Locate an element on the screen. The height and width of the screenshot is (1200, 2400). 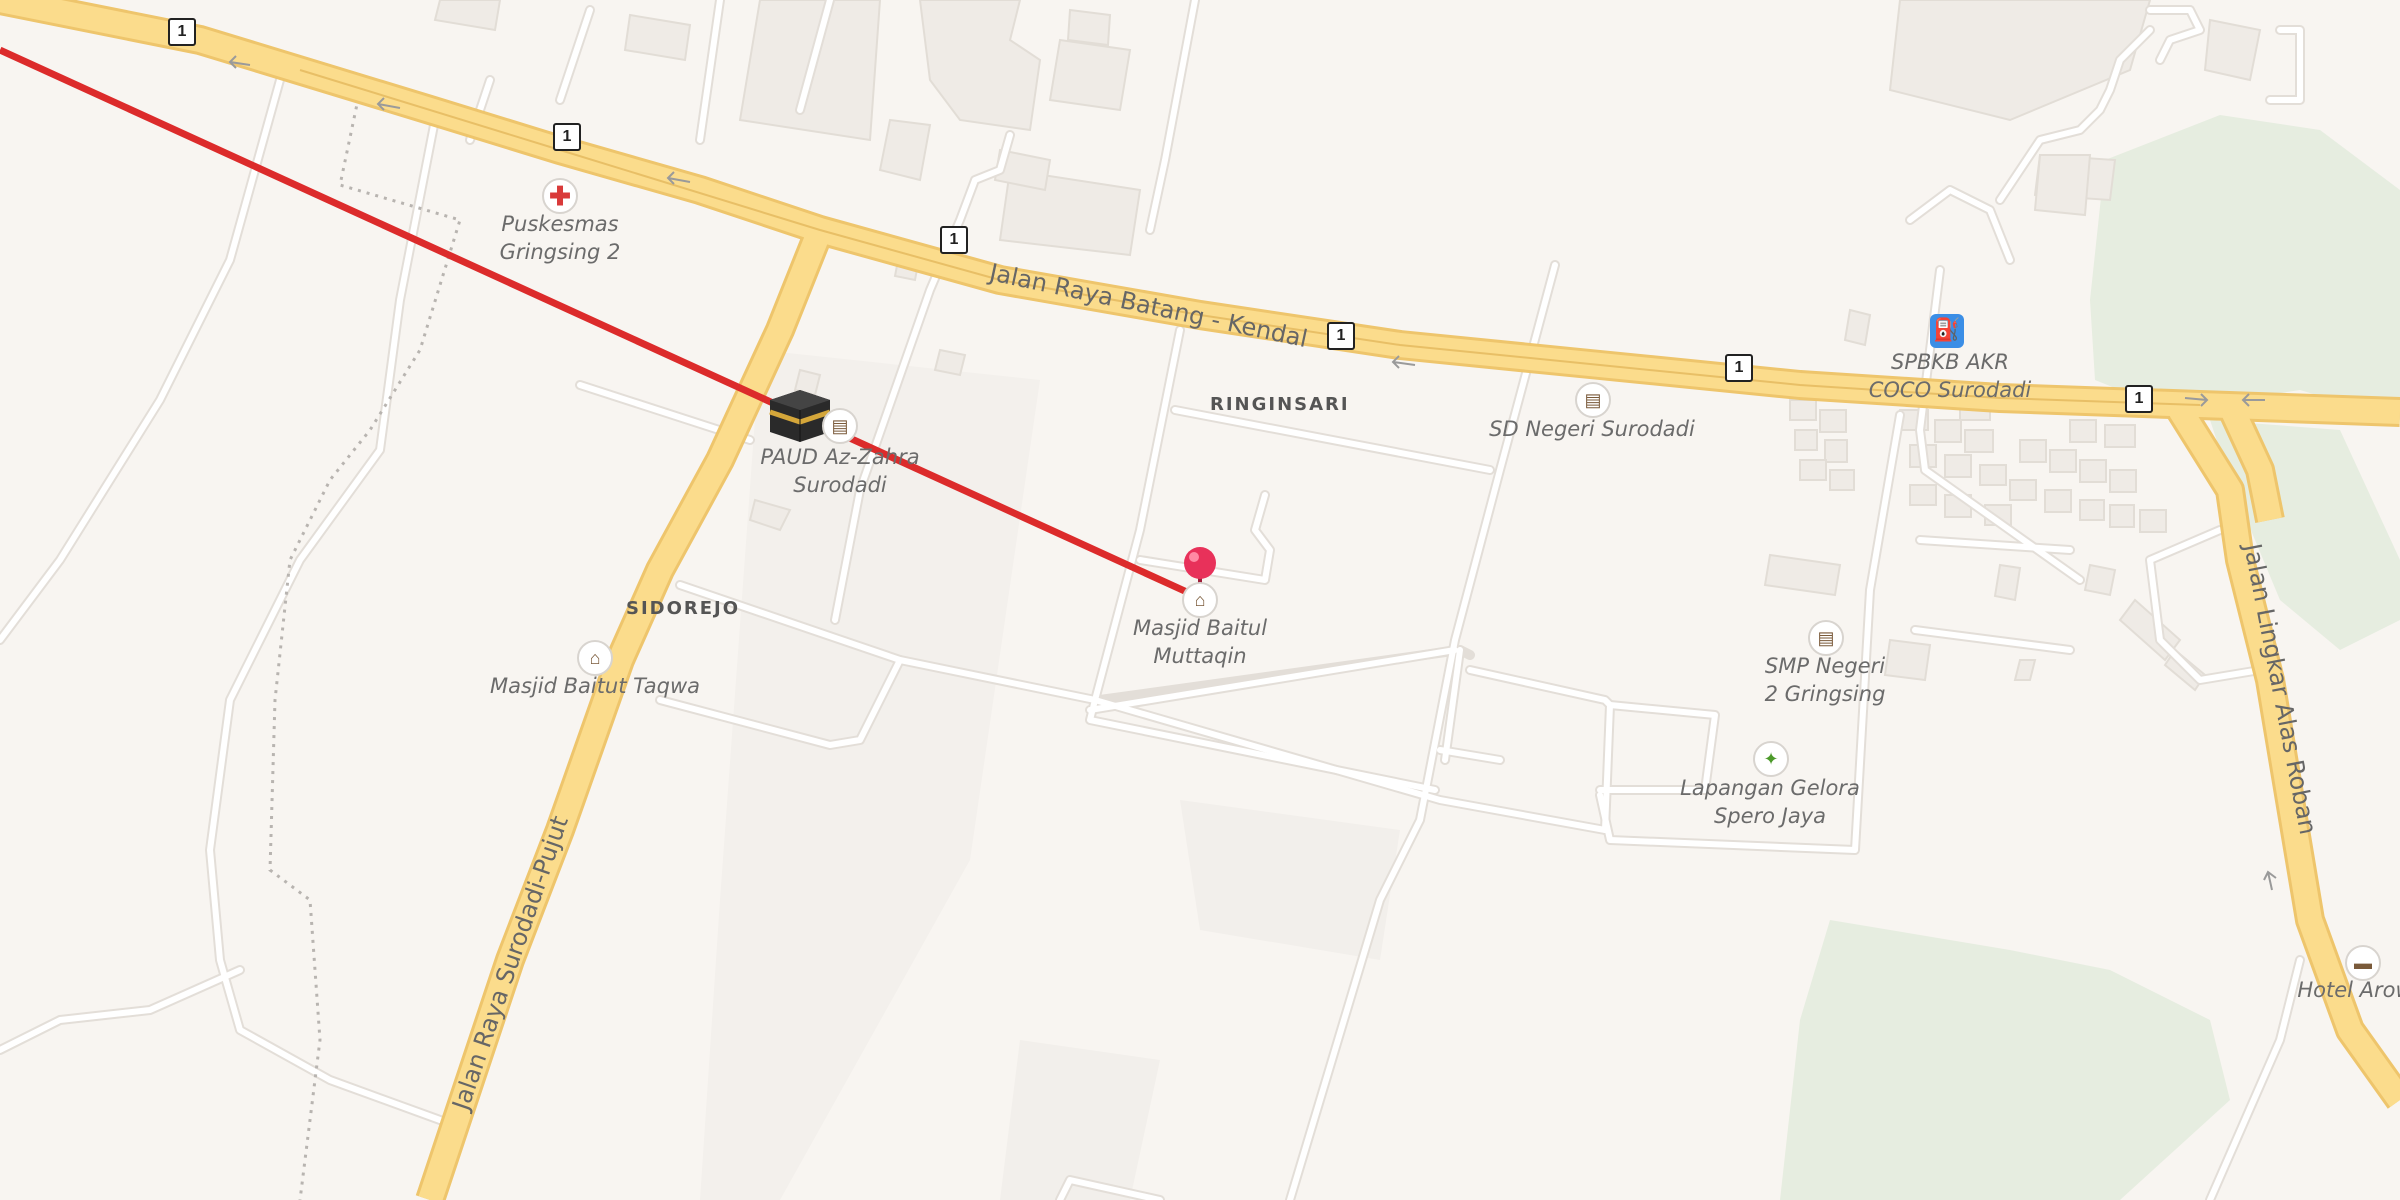
poi-label-lapangan: Lapangan Gelora Spero Jaya is located at coordinates (1770, 802).